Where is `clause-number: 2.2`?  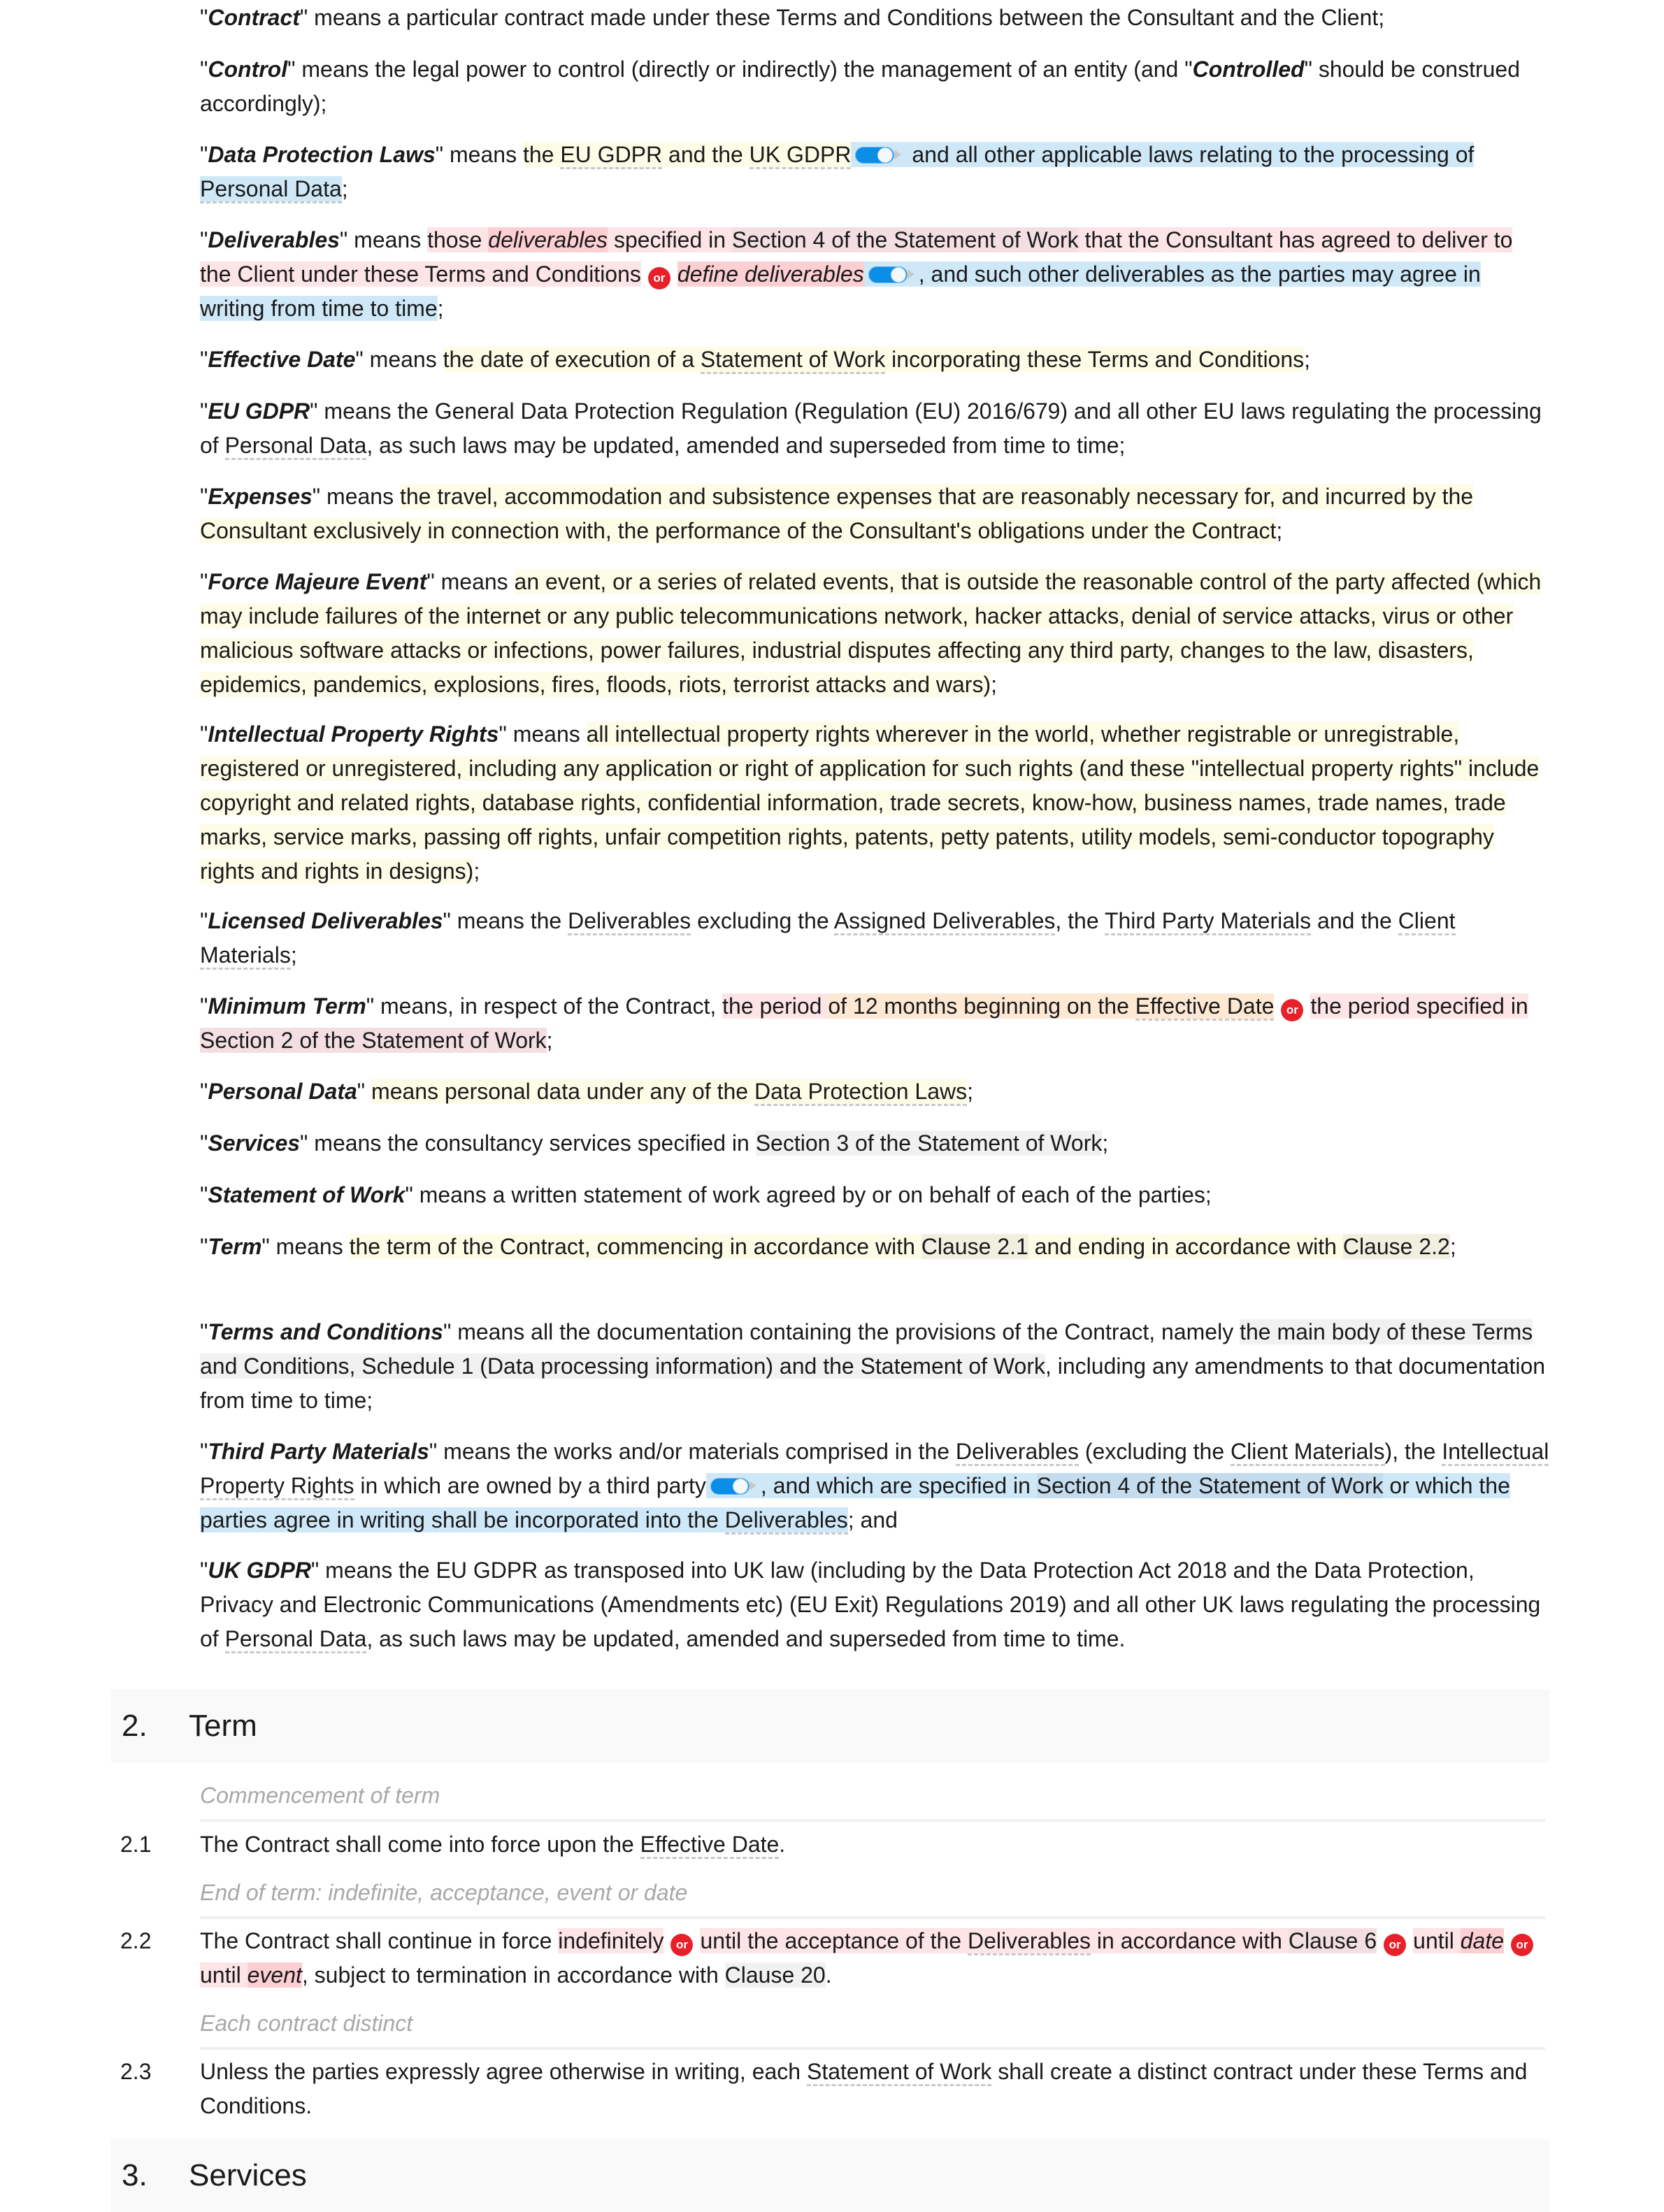
clause-number: 2.2 is located at coordinates (136, 1940).